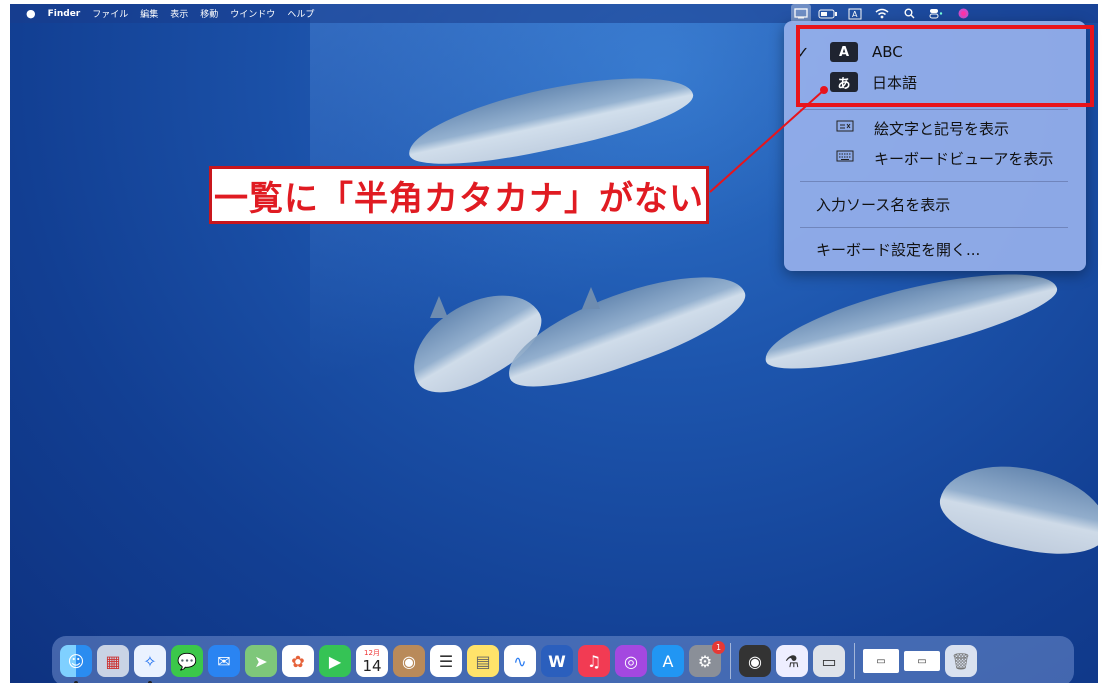 This screenshot has width=1107, height=693. I want to click on callout-label: 一覧に「半角カタカナ」がない, so click(459, 195).